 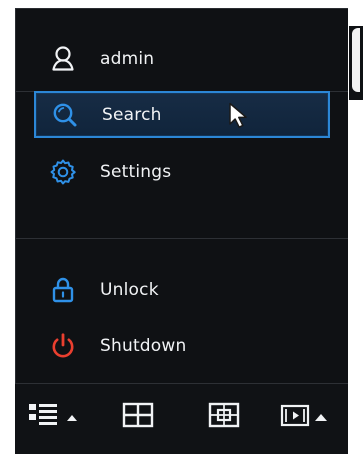 What do you see at coordinates (182, 238) in the screenshot?
I see `menu-divider` at bounding box center [182, 238].